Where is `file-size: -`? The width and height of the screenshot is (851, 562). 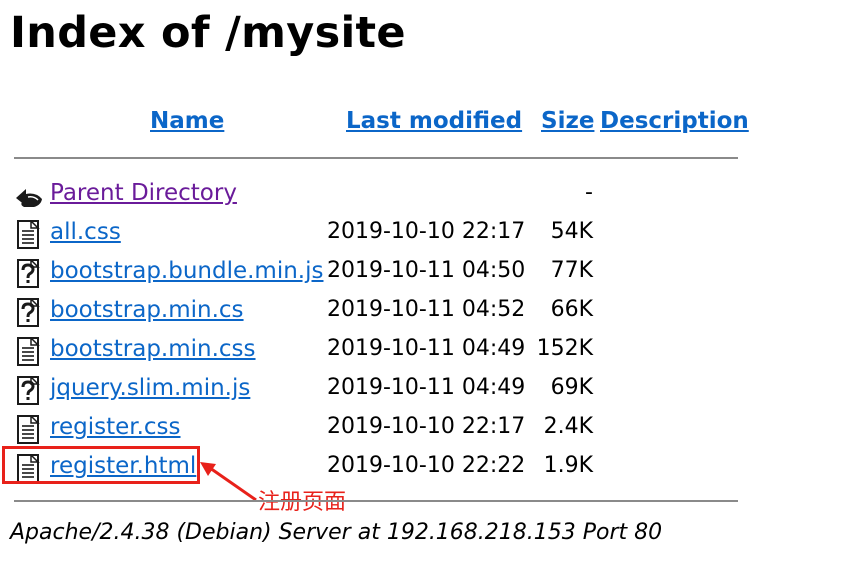 file-size: - is located at coordinates (589, 192).